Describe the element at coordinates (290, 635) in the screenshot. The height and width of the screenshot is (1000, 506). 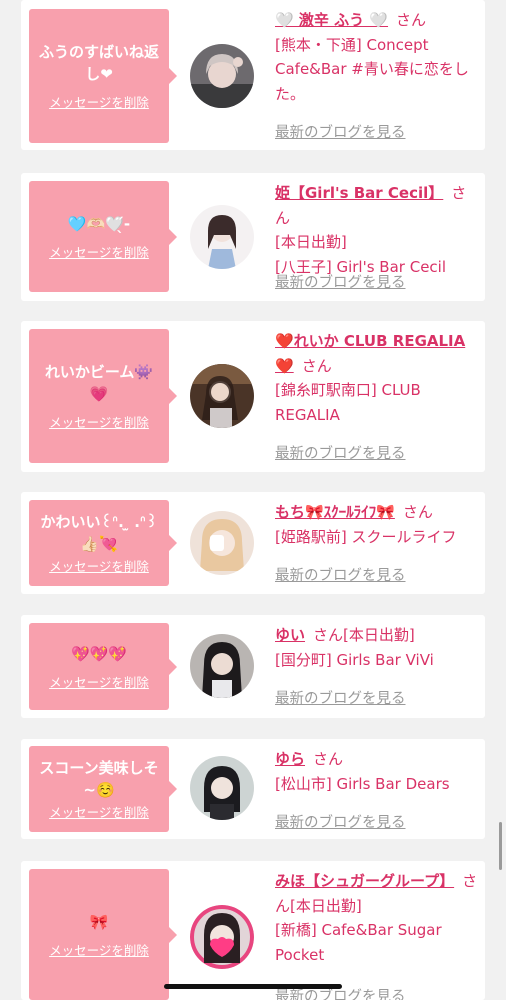
I see `cast-name-link: ゆい` at that location.